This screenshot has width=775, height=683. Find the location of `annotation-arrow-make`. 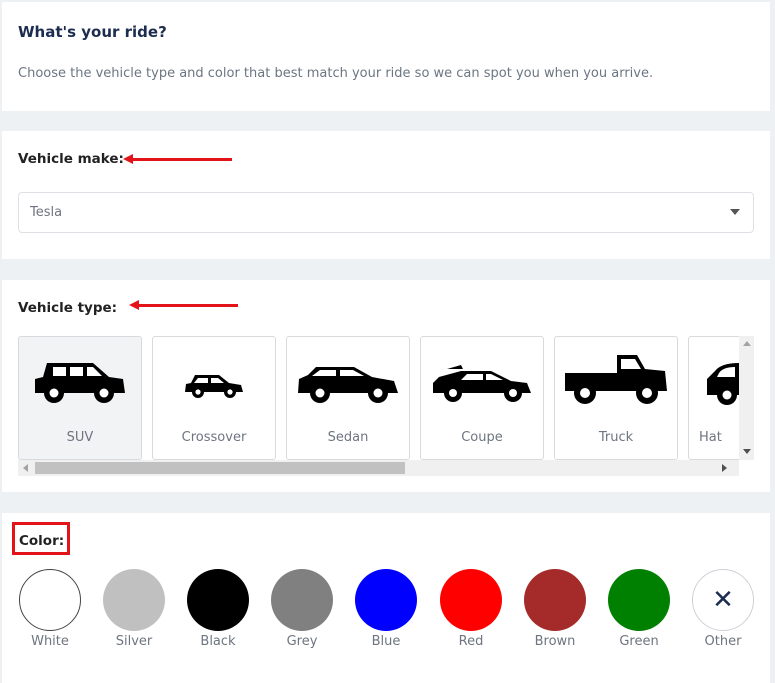

annotation-arrow-make is located at coordinates (177, 159).